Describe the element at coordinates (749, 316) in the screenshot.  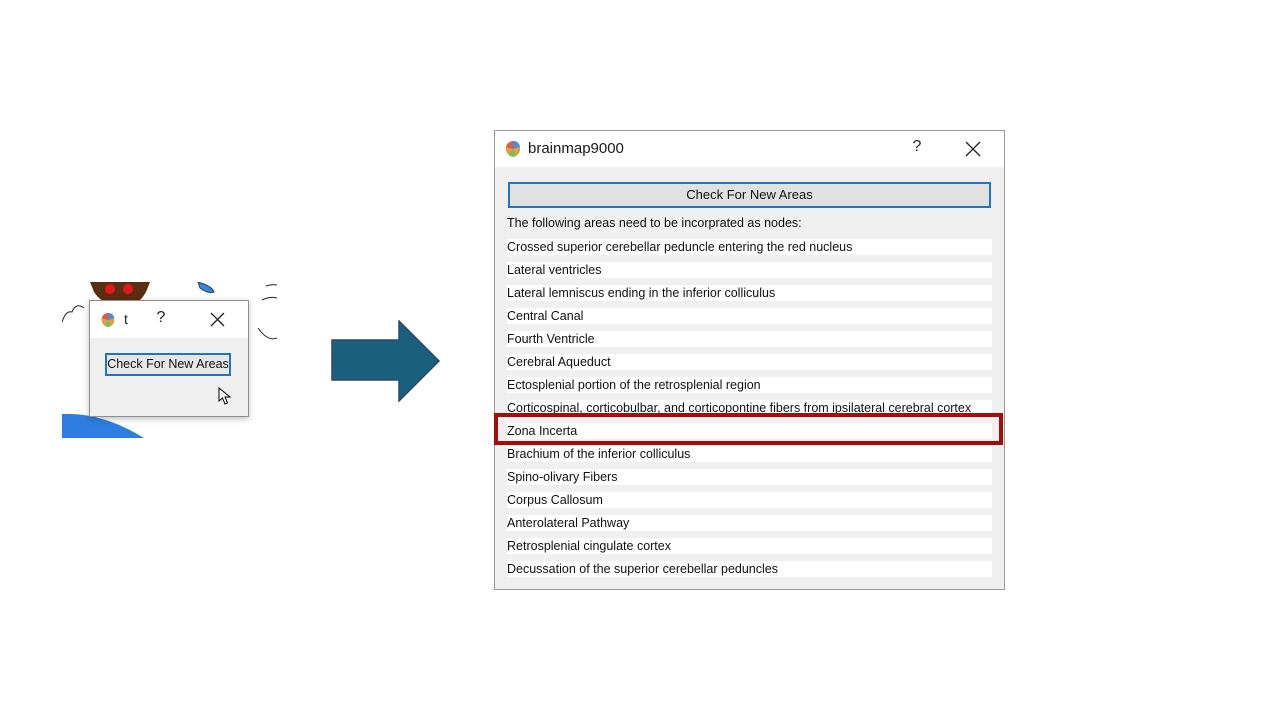
I see `list-item: Central Canal` at that location.